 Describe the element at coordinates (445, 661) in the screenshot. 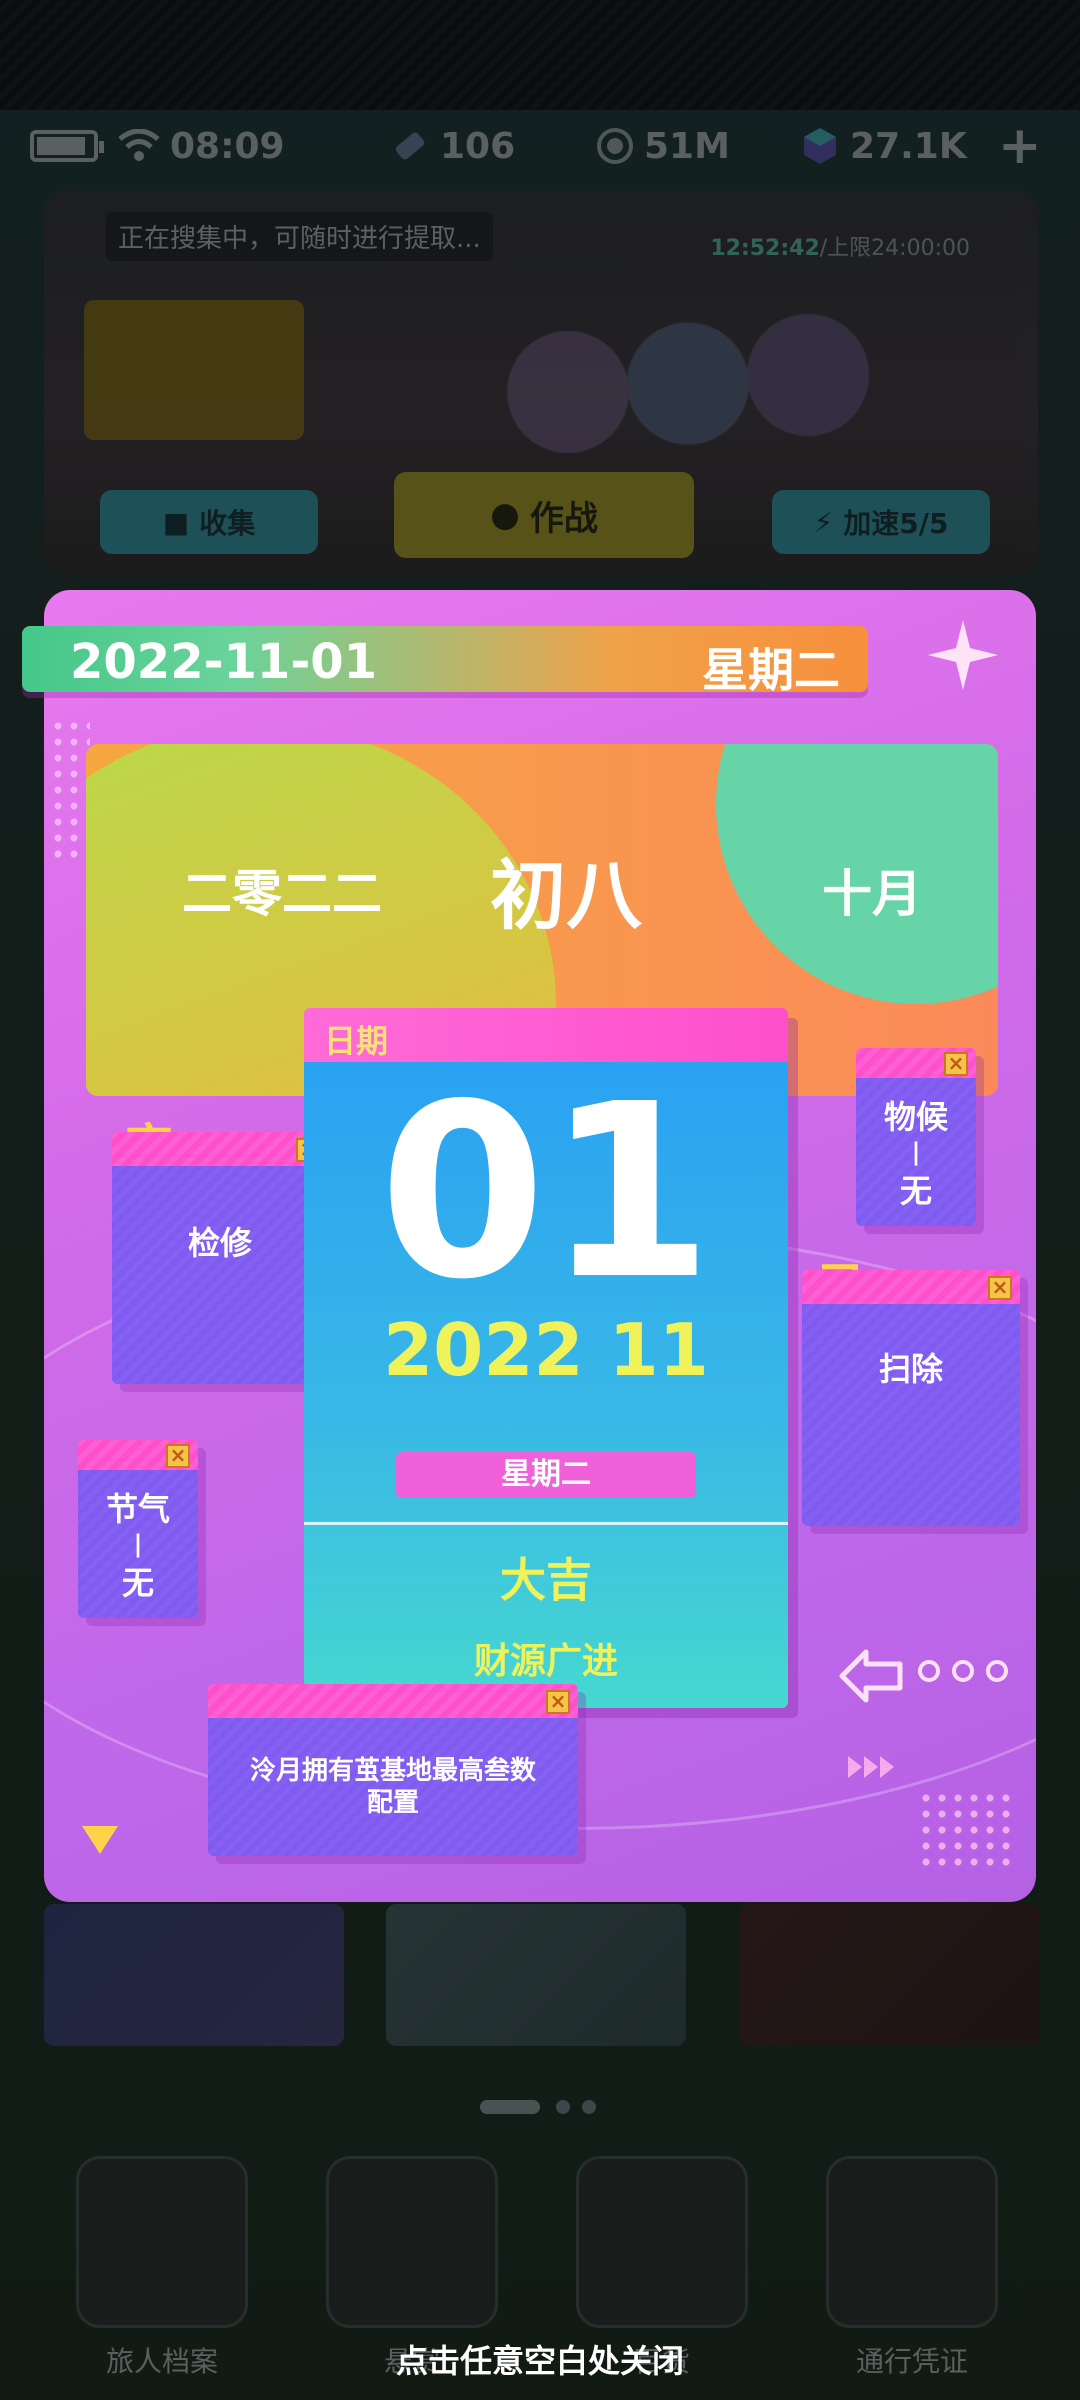

I see `date-banner: 2022-11-01 星期二` at that location.